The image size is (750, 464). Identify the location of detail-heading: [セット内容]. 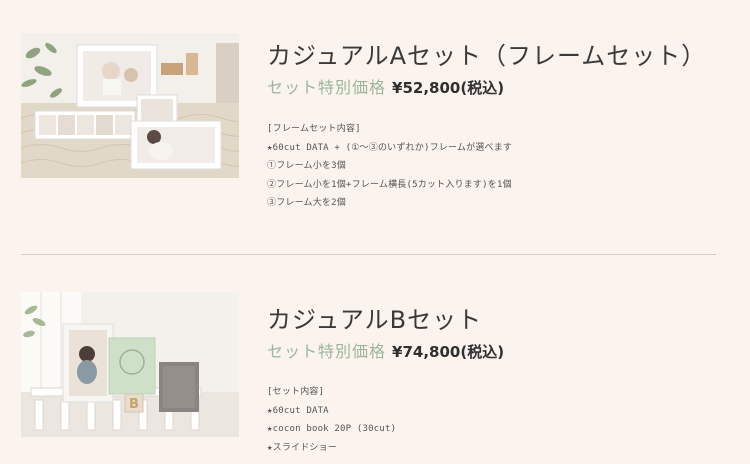
(296, 392).